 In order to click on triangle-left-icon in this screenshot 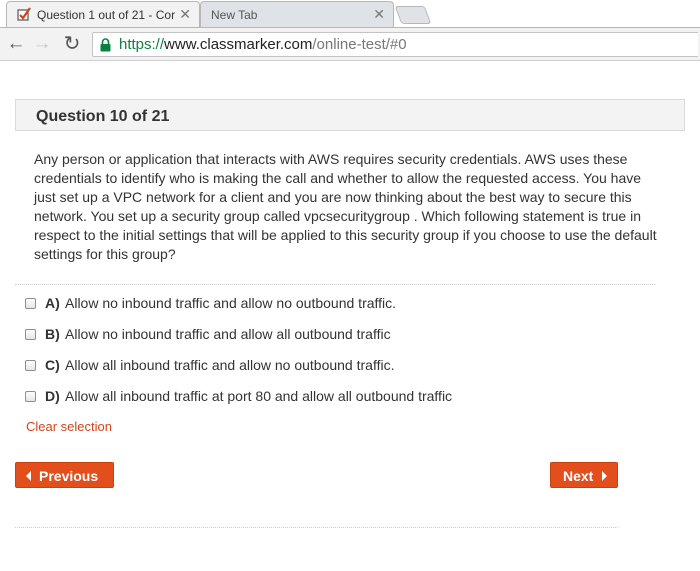, I will do `click(28, 476)`.